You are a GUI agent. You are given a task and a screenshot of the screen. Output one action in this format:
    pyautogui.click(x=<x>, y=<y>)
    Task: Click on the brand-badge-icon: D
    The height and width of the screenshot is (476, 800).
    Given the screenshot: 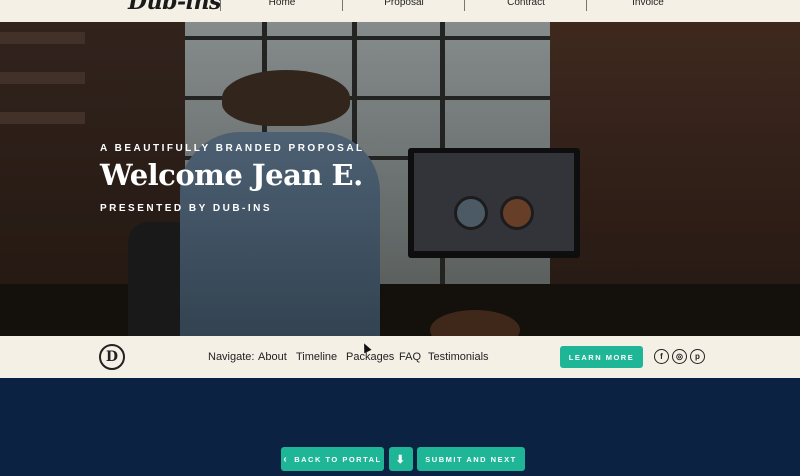 What is the action you would take?
    pyautogui.click(x=112, y=357)
    